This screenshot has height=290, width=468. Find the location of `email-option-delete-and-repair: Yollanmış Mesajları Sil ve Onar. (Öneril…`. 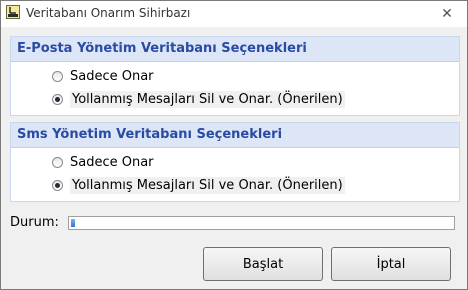

email-option-delete-and-repair: Yollanmış Mesajları Sil ve Onar. (Öneril… is located at coordinates (198, 99).